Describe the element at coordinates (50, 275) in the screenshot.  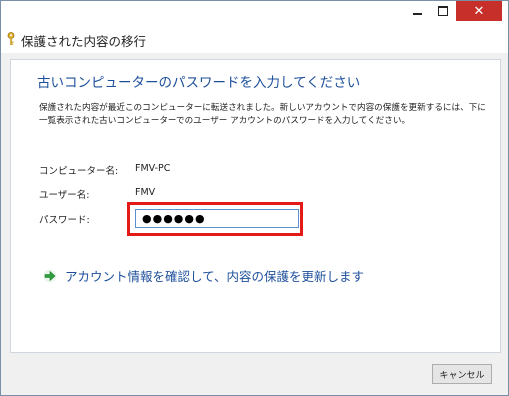
I see `green-arrow-icon` at that location.